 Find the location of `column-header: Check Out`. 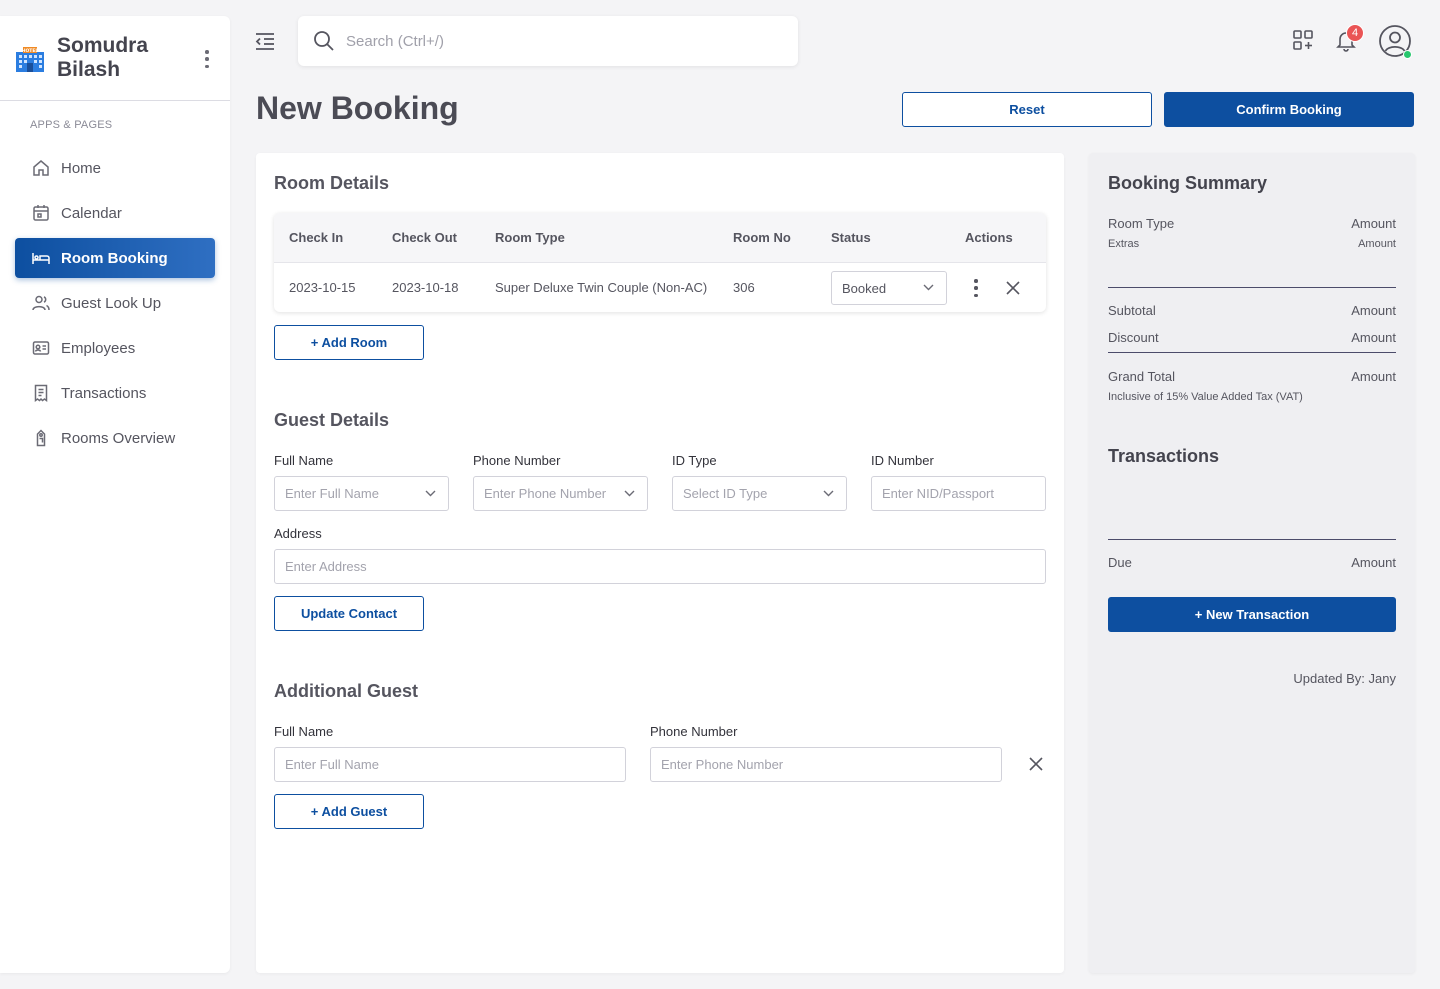

column-header: Check Out is located at coordinates (425, 237).